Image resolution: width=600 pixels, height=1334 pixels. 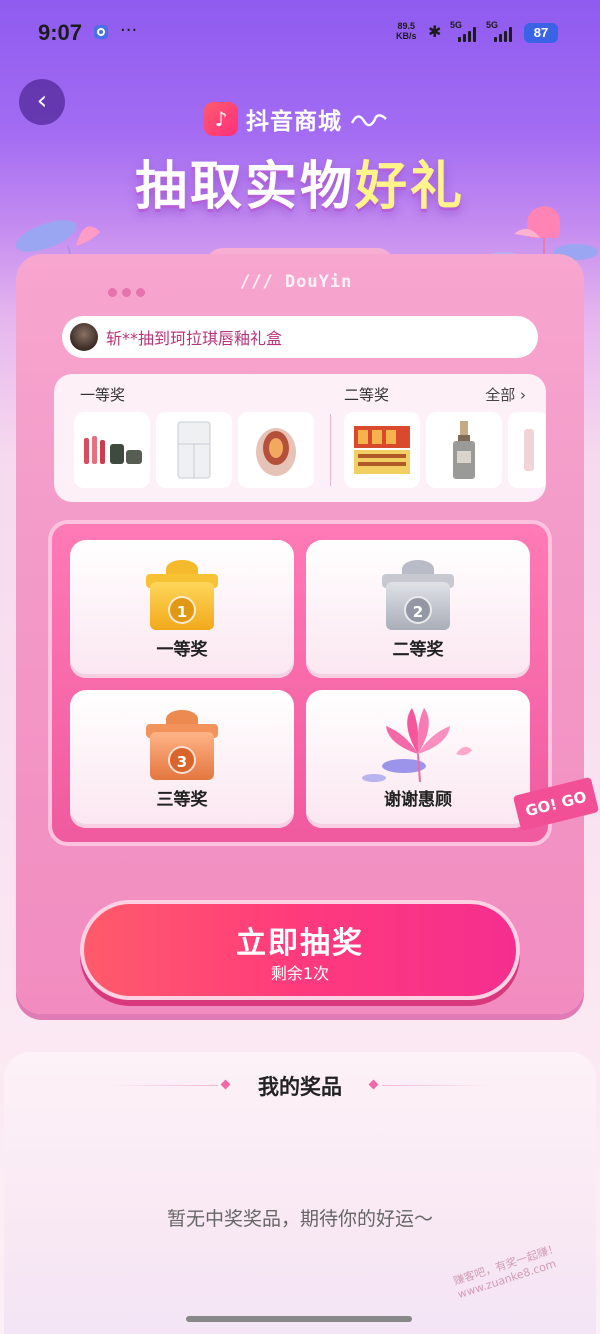 I want to click on network-speed: 89.5 KB/s, so click(x=406, y=31).